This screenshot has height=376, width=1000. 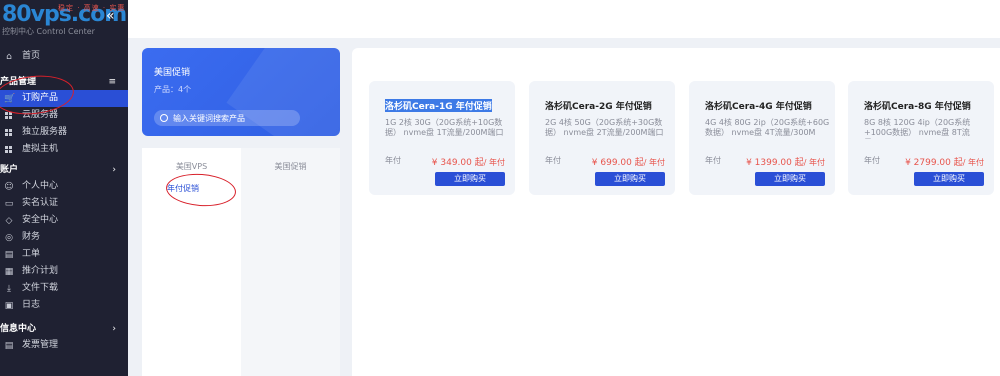 What do you see at coordinates (444, 127) in the screenshot?
I see `product-desc: 1G 2核 30G（20G系统+10G数据） nvme盘 1T流量/200M端口` at bounding box center [444, 127].